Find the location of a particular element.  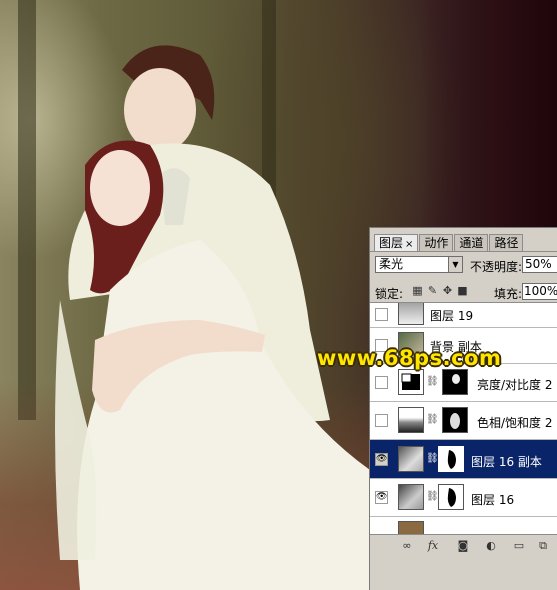

lock-transparency-icon: ▦ is located at coordinates (417, 290).